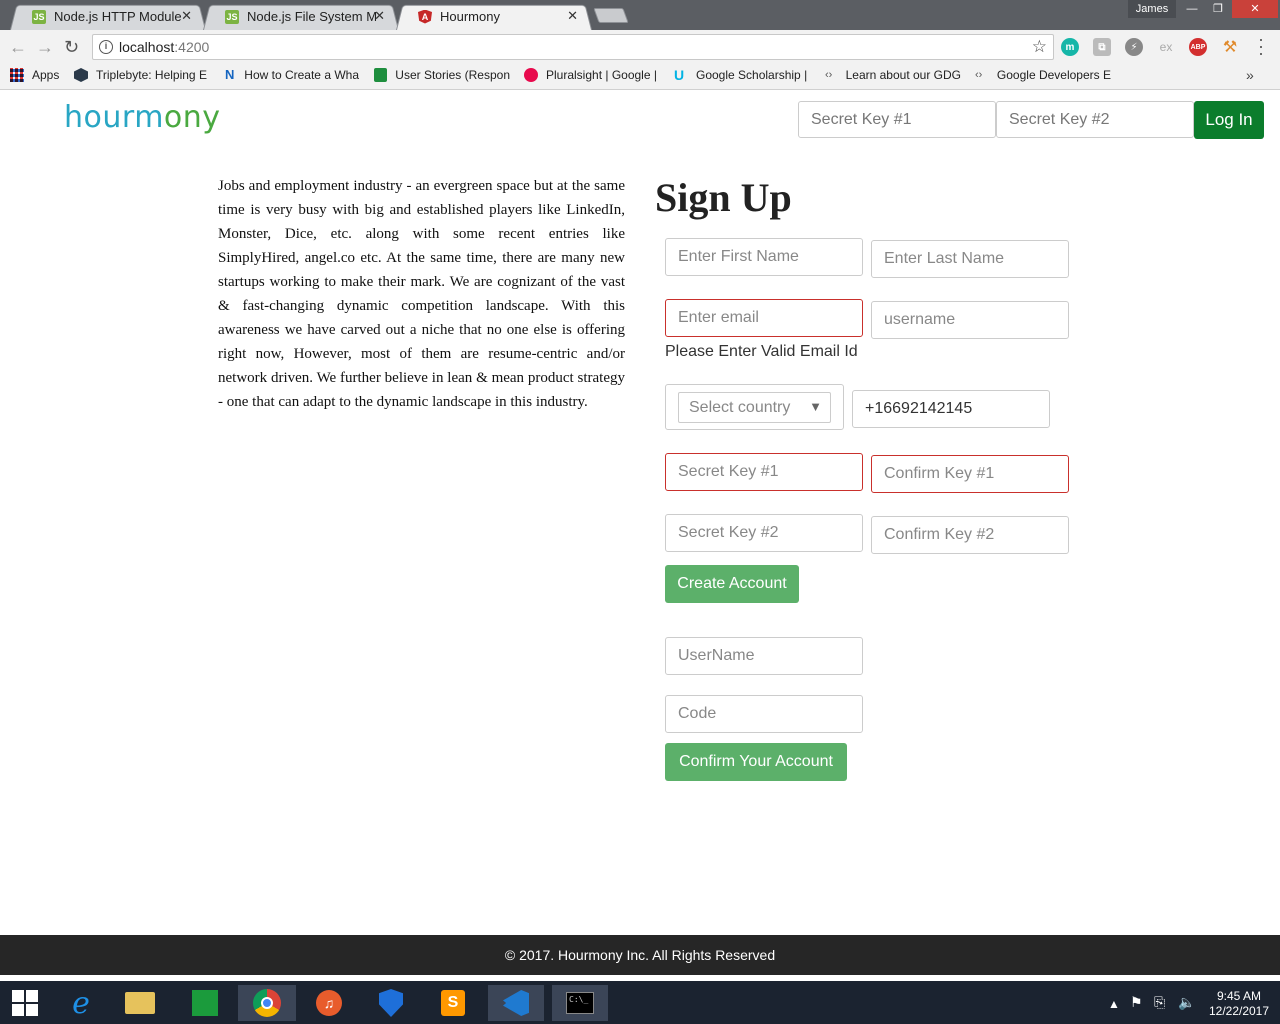 The height and width of the screenshot is (1024, 1280). I want to click on headphones-icon: ♫, so click(329, 1003).